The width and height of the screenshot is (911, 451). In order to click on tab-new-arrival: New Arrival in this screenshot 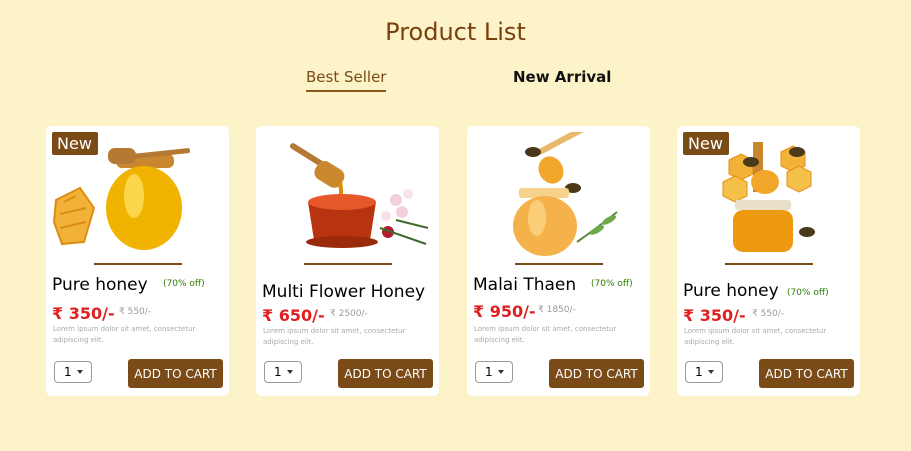, I will do `click(562, 77)`.